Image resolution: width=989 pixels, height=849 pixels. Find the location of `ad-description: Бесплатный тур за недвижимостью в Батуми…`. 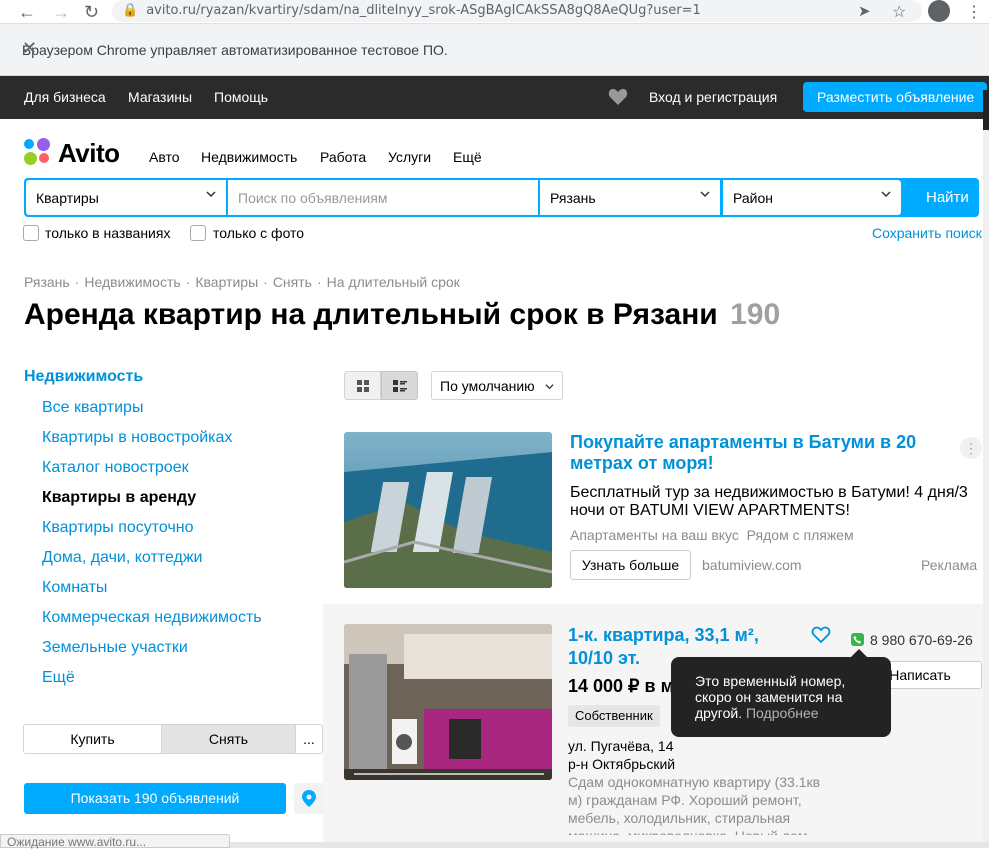

ad-description: Бесплатный тур за недвижимостью в Батуми… is located at coordinates (769, 501).